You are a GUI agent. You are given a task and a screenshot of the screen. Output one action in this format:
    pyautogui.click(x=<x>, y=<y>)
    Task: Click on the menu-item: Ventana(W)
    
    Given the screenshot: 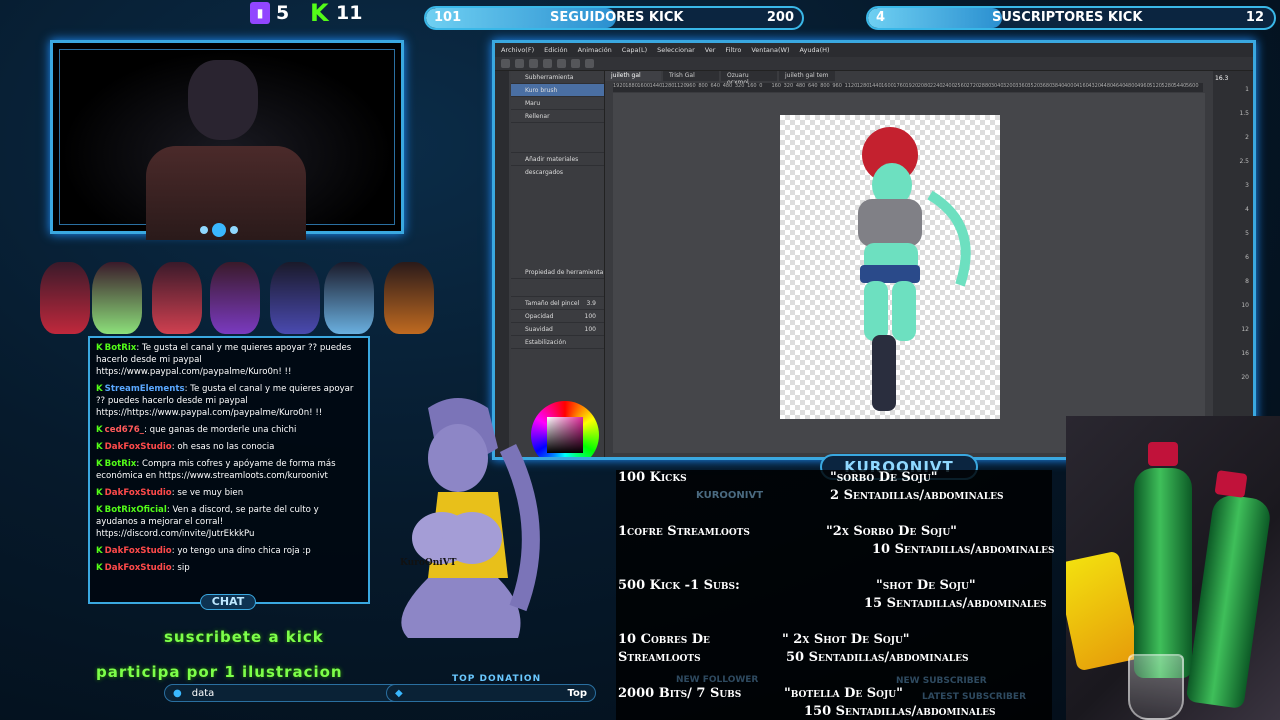 What is the action you would take?
    pyautogui.click(x=770, y=50)
    